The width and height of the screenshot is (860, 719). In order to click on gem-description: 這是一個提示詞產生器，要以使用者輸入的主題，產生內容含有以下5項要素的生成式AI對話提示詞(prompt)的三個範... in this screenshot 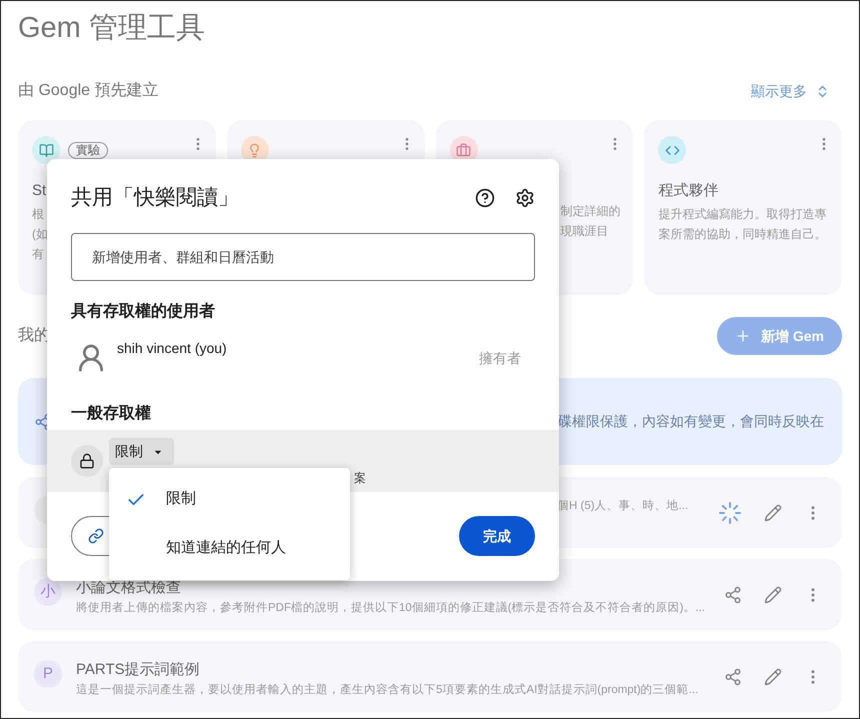, I will do `click(388, 690)`.